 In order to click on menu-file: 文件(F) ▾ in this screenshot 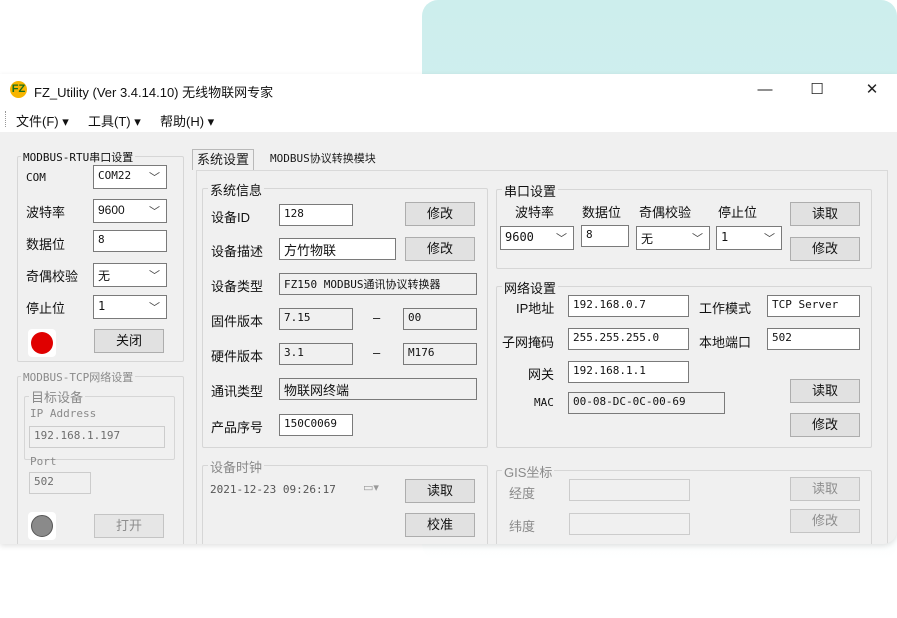, I will do `click(42, 120)`.